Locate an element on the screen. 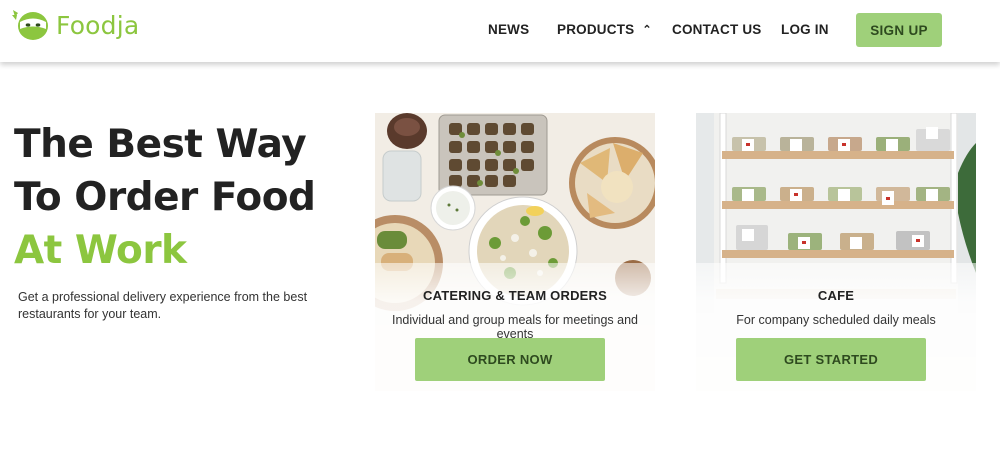 This screenshot has height=459, width=1000. catering-card-title: CATERING & TEAM ORDERS is located at coordinates (515, 295).